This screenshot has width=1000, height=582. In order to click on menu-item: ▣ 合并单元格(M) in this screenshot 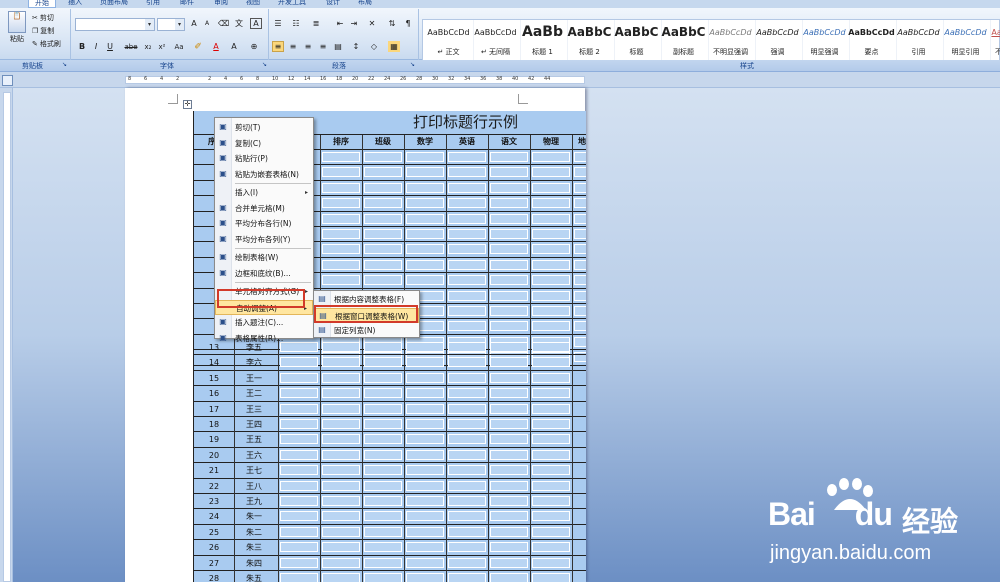, I will do `click(264, 208)`.